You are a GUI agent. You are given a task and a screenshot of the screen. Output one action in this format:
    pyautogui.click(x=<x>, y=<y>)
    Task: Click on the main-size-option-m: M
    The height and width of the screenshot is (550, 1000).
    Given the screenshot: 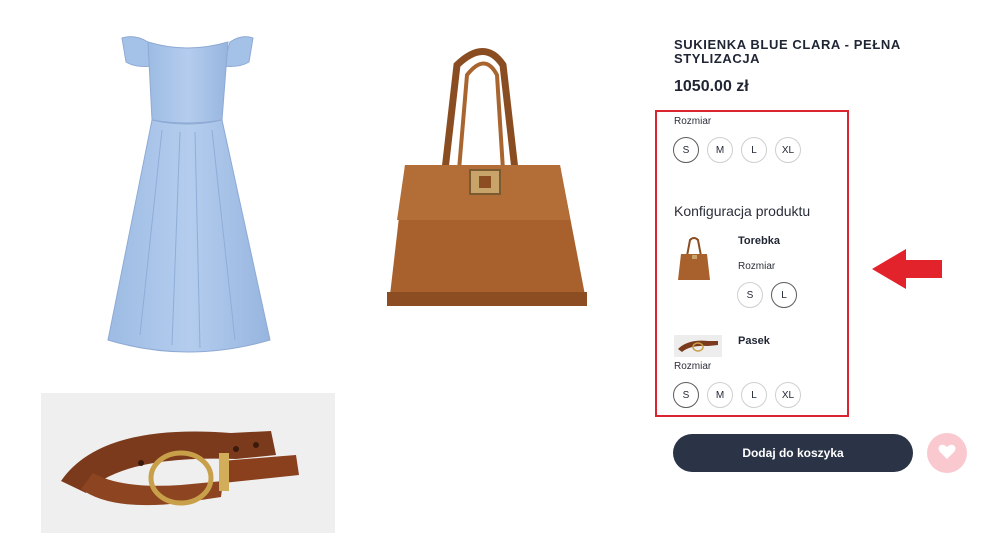 What is the action you would take?
    pyautogui.click(x=720, y=150)
    